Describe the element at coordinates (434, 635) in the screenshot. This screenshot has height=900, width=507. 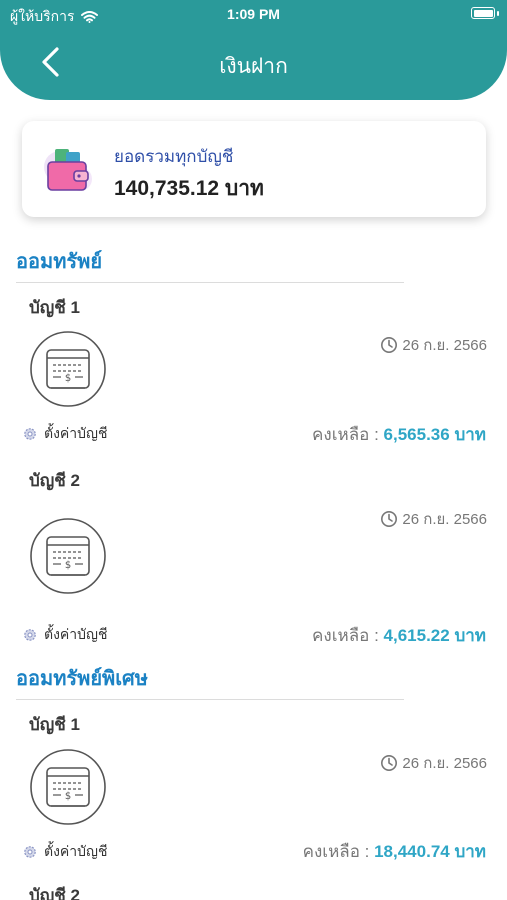
I see `balance-amount: 4,615.22 บาท` at that location.